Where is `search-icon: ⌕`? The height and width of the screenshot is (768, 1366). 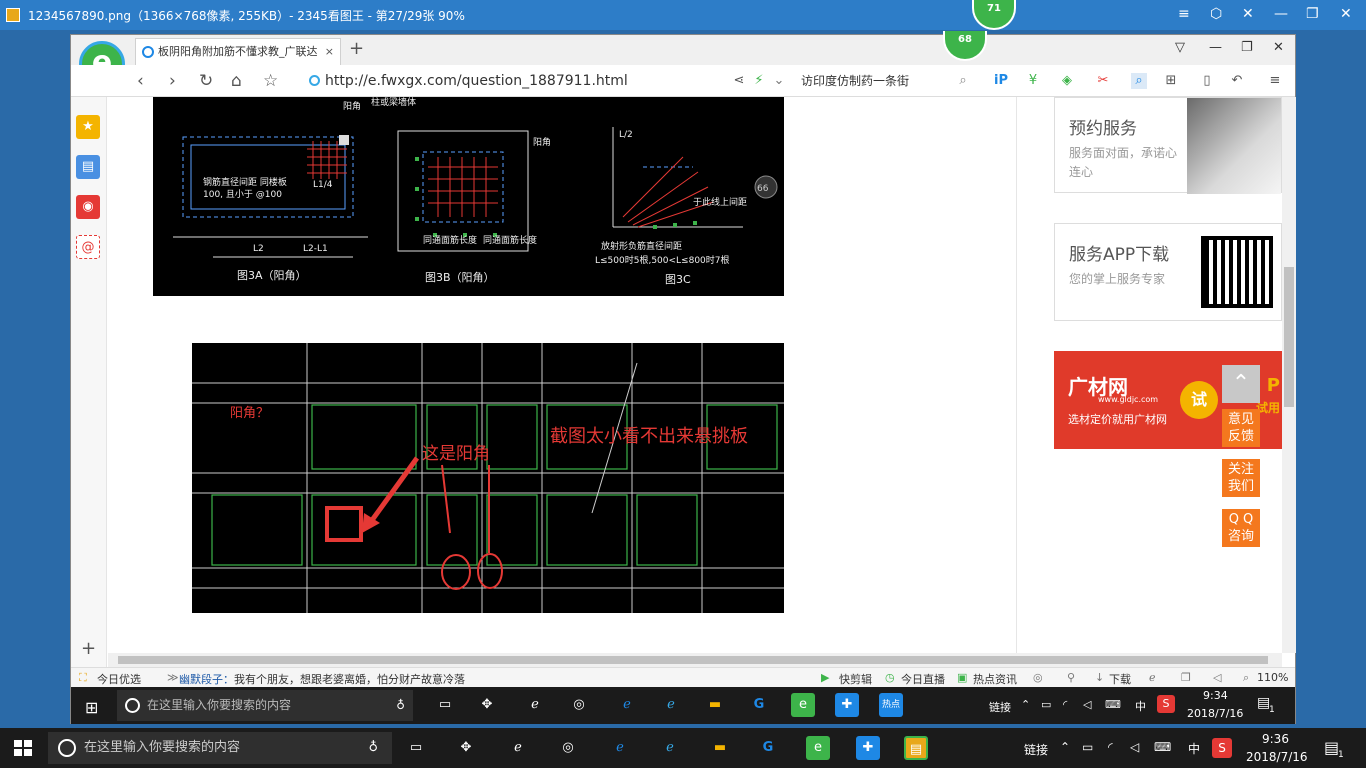
search-icon: ⌕ is located at coordinates (963, 81).